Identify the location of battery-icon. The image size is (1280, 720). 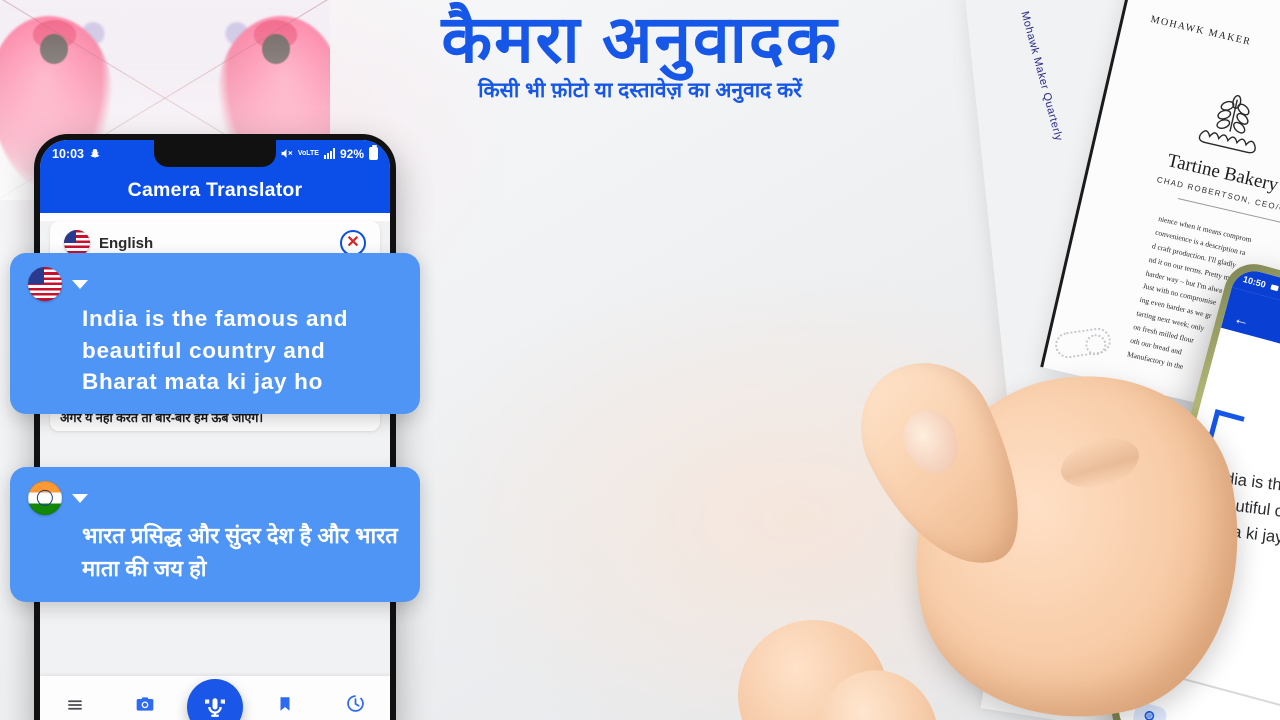
(373, 152).